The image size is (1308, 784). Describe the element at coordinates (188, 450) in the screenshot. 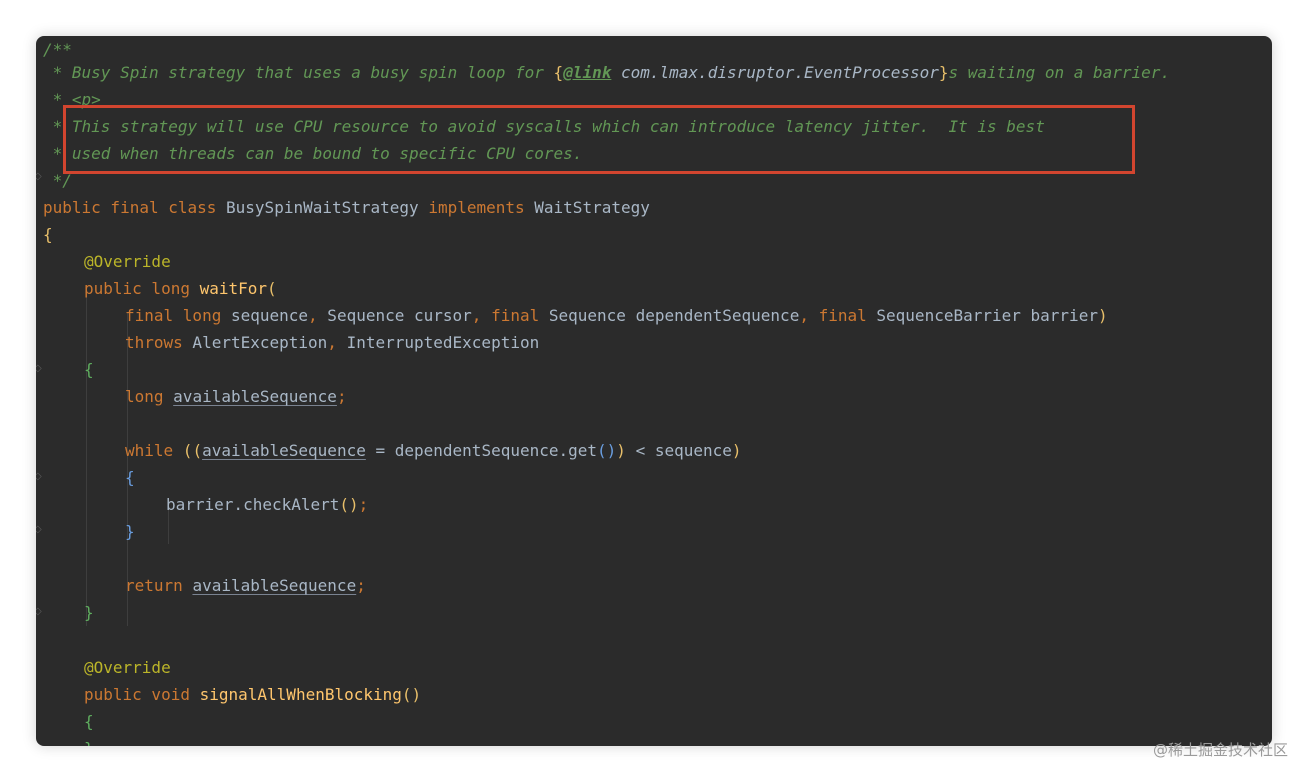

I see `paren: ((` at that location.